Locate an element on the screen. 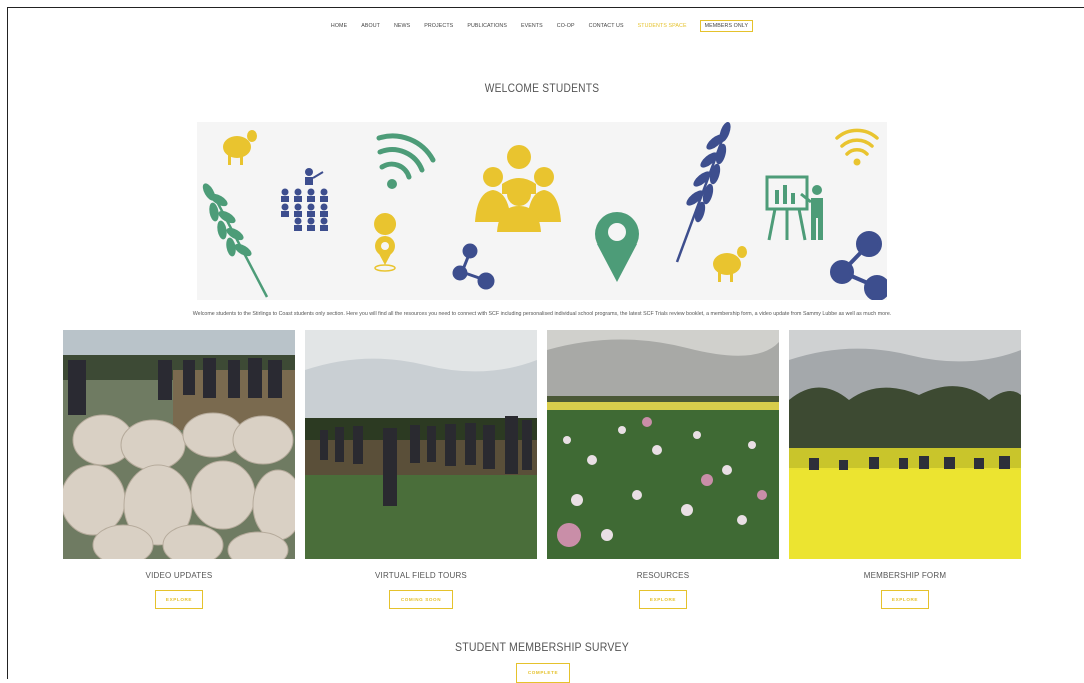 This screenshot has width=1084, height=683. card-membership-form: MEMBERSHIP FORM EXPLORE is located at coordinates (905, 469).